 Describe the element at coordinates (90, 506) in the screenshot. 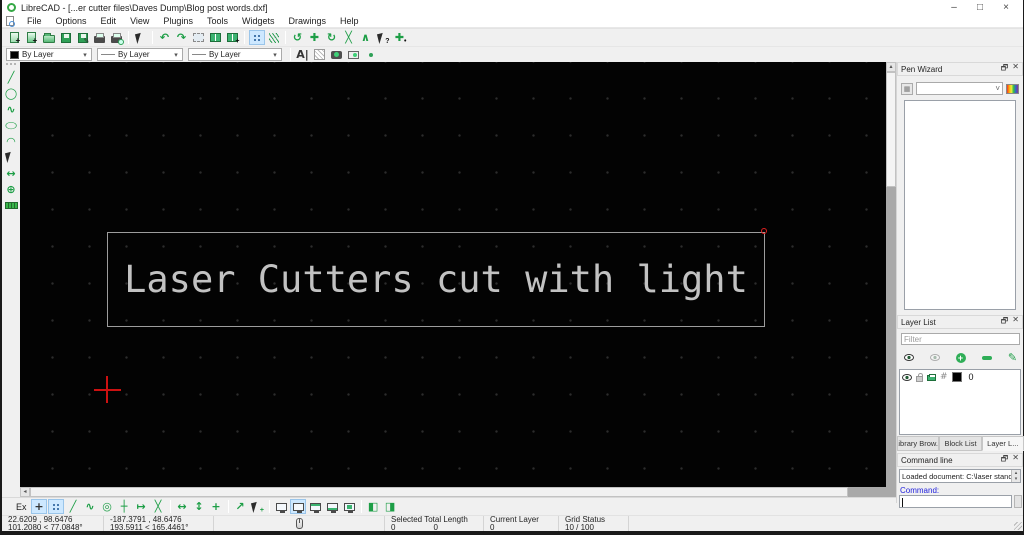

I see `snap-on-entity-icon: ∿` at that location.